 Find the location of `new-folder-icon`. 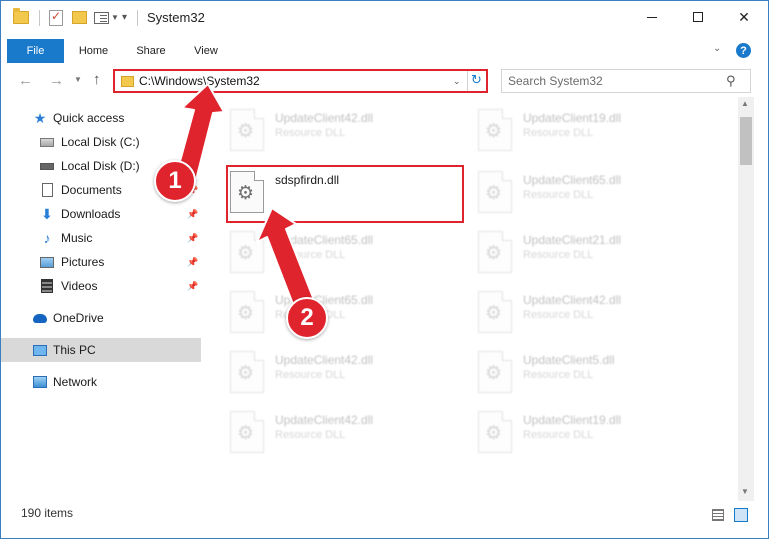

new-folder-icon is located at coordinates (79, 17).